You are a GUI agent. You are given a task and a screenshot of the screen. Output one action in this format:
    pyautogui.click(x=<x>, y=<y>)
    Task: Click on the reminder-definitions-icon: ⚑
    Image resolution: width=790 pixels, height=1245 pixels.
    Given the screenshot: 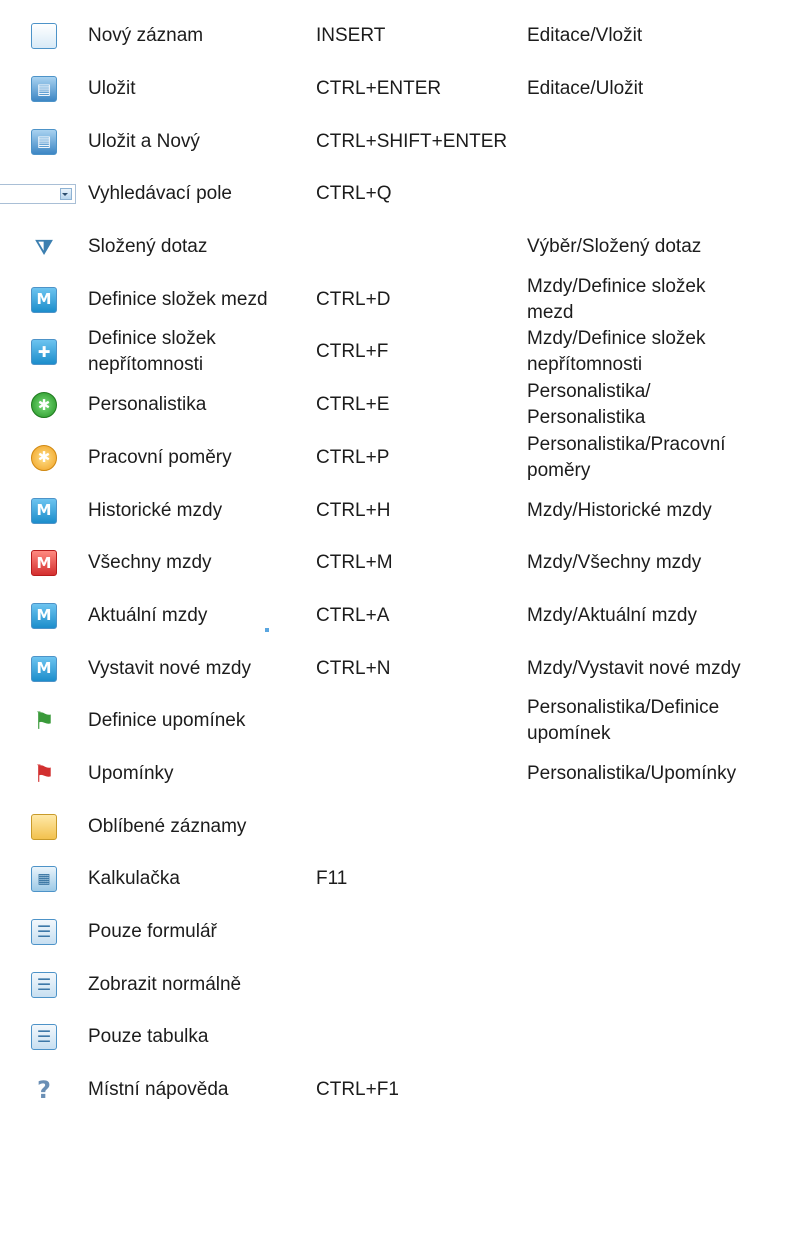 What is the action you would take?
    pyautogui.click(x=44, y=721)
    